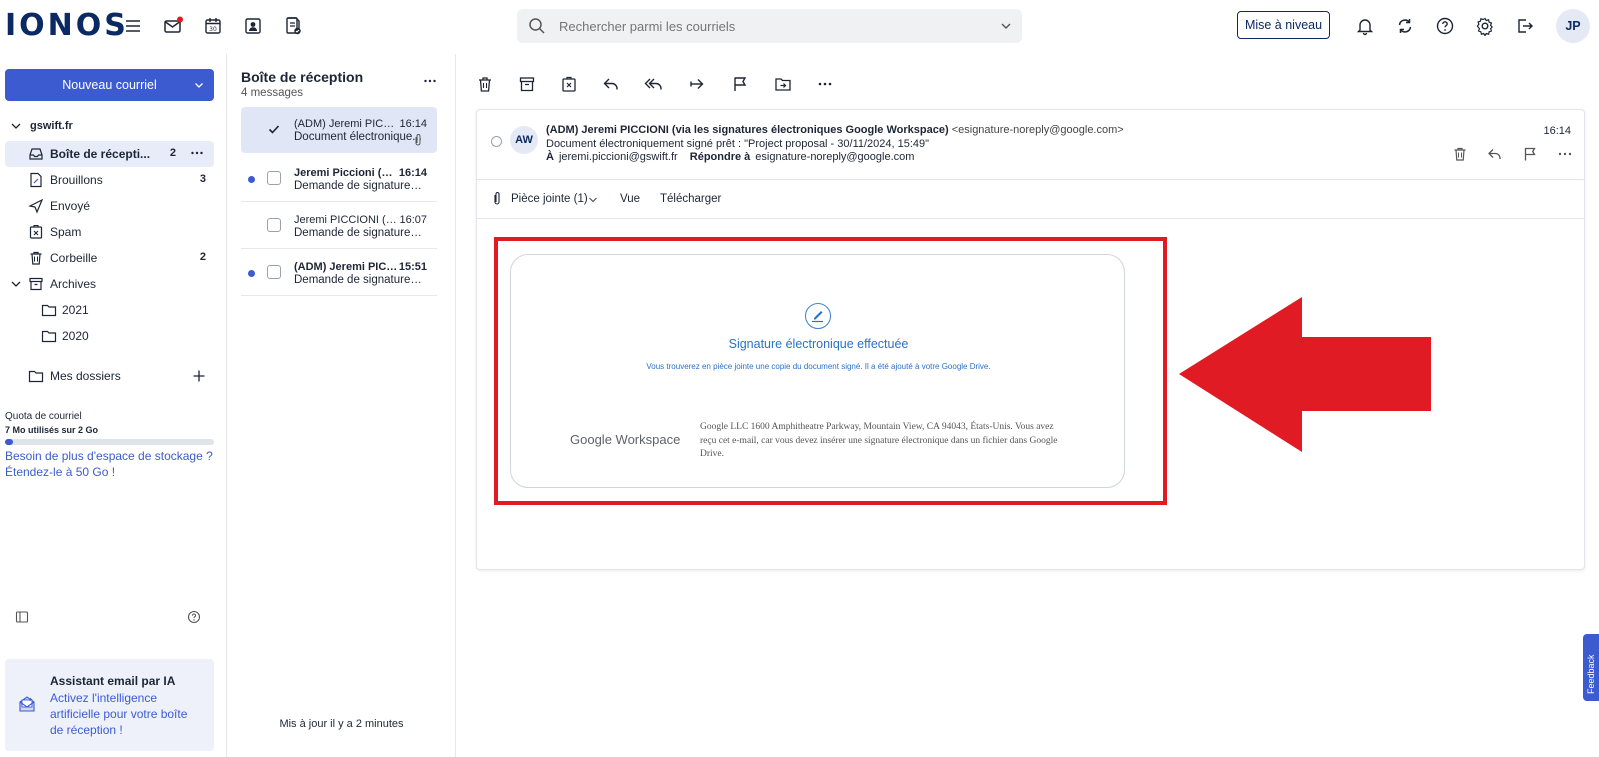 This screenshot has width=1599, height=757. Describe the element at coordinates (133, 26) in the screenshot. I see `menu-icon` at that location.